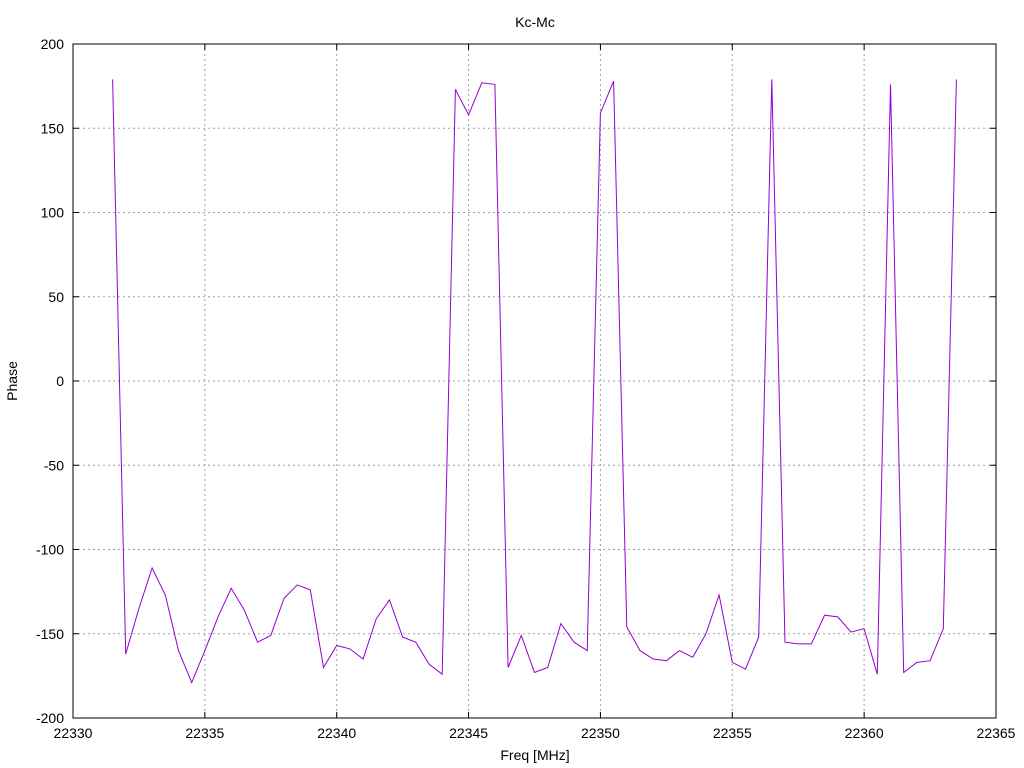  What do you see at coordinates (600, 733) in the screenshot?
I see `x-tick-label: 22350` at bounding box center [600, 733].